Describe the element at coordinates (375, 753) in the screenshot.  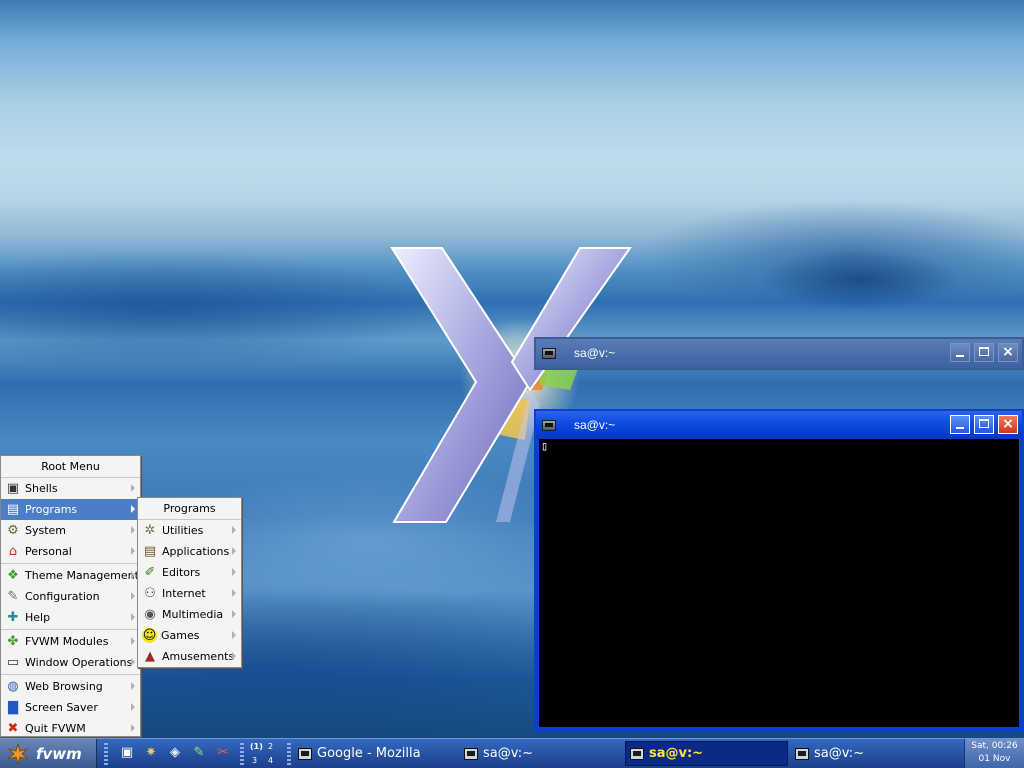
I see `task-button-mozilla: Google - Mozilla` at that location.